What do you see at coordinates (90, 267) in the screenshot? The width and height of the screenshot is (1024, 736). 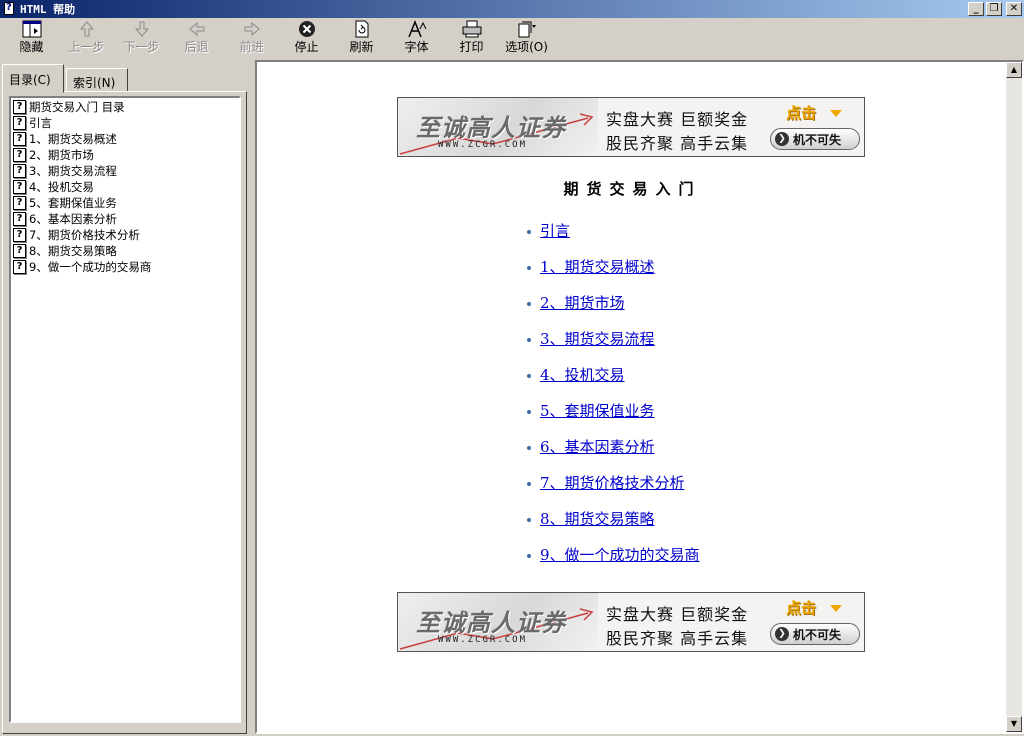 I see `tree-item-label: 9、做一个成功的交易商` at bounding box center [90, 267].